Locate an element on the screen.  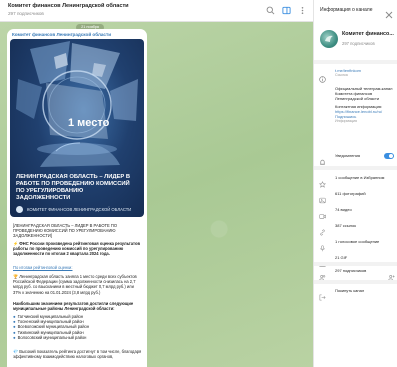
add-user-icon is located at coordinates (391, 274).